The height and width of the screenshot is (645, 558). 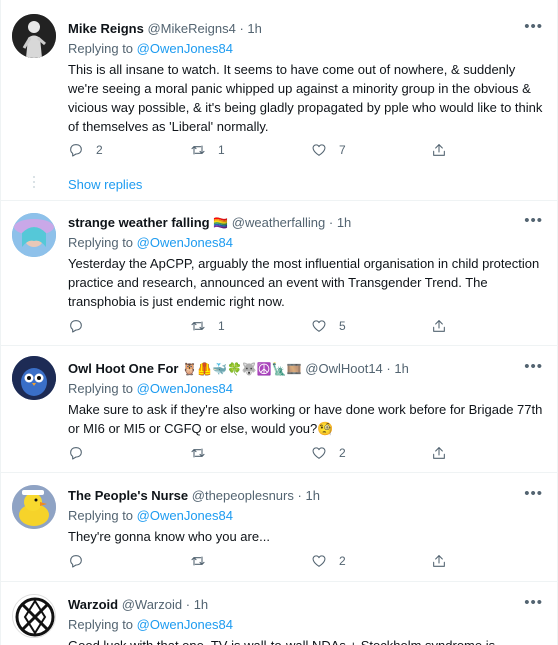 I want to click on show-replies-link: Show replies, so click(x=105, y=184).